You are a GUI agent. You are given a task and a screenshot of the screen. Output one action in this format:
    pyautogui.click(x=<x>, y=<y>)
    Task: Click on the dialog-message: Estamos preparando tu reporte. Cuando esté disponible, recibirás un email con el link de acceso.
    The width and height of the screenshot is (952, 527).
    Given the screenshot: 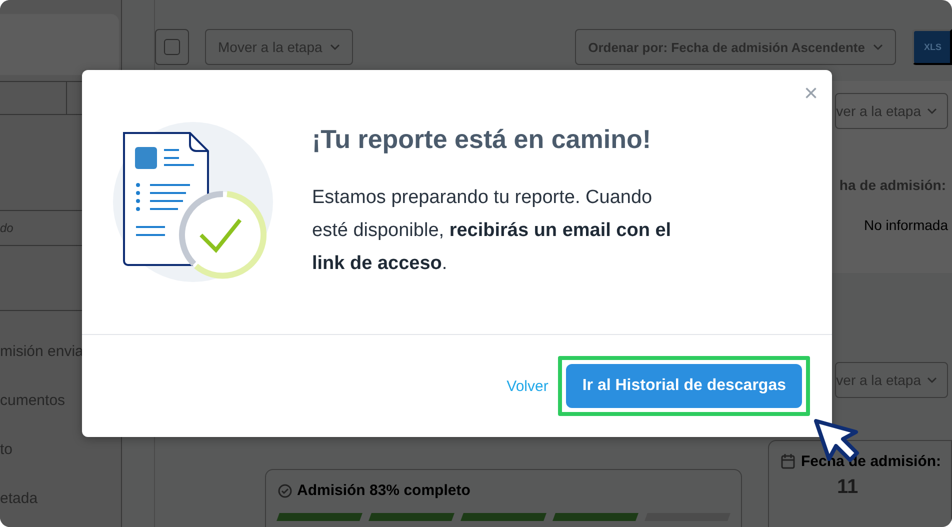 What is the action you would take?
    pyautogui.click(x=492, y=231)
    